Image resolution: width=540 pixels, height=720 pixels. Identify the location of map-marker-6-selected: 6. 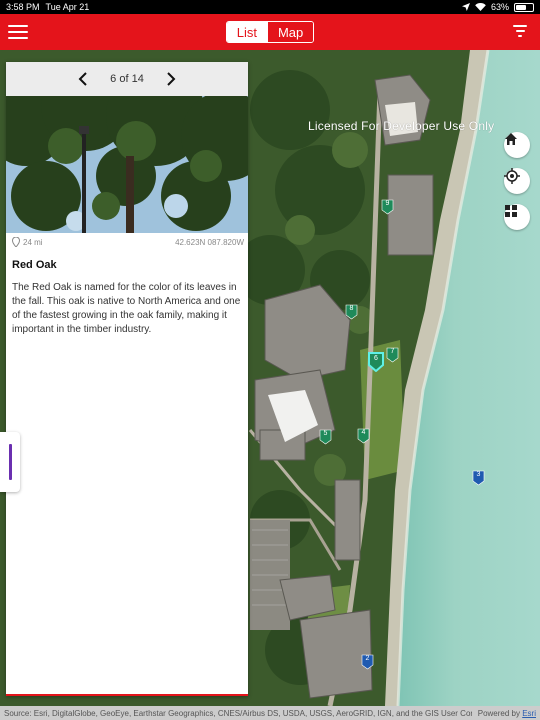
(376, 362).